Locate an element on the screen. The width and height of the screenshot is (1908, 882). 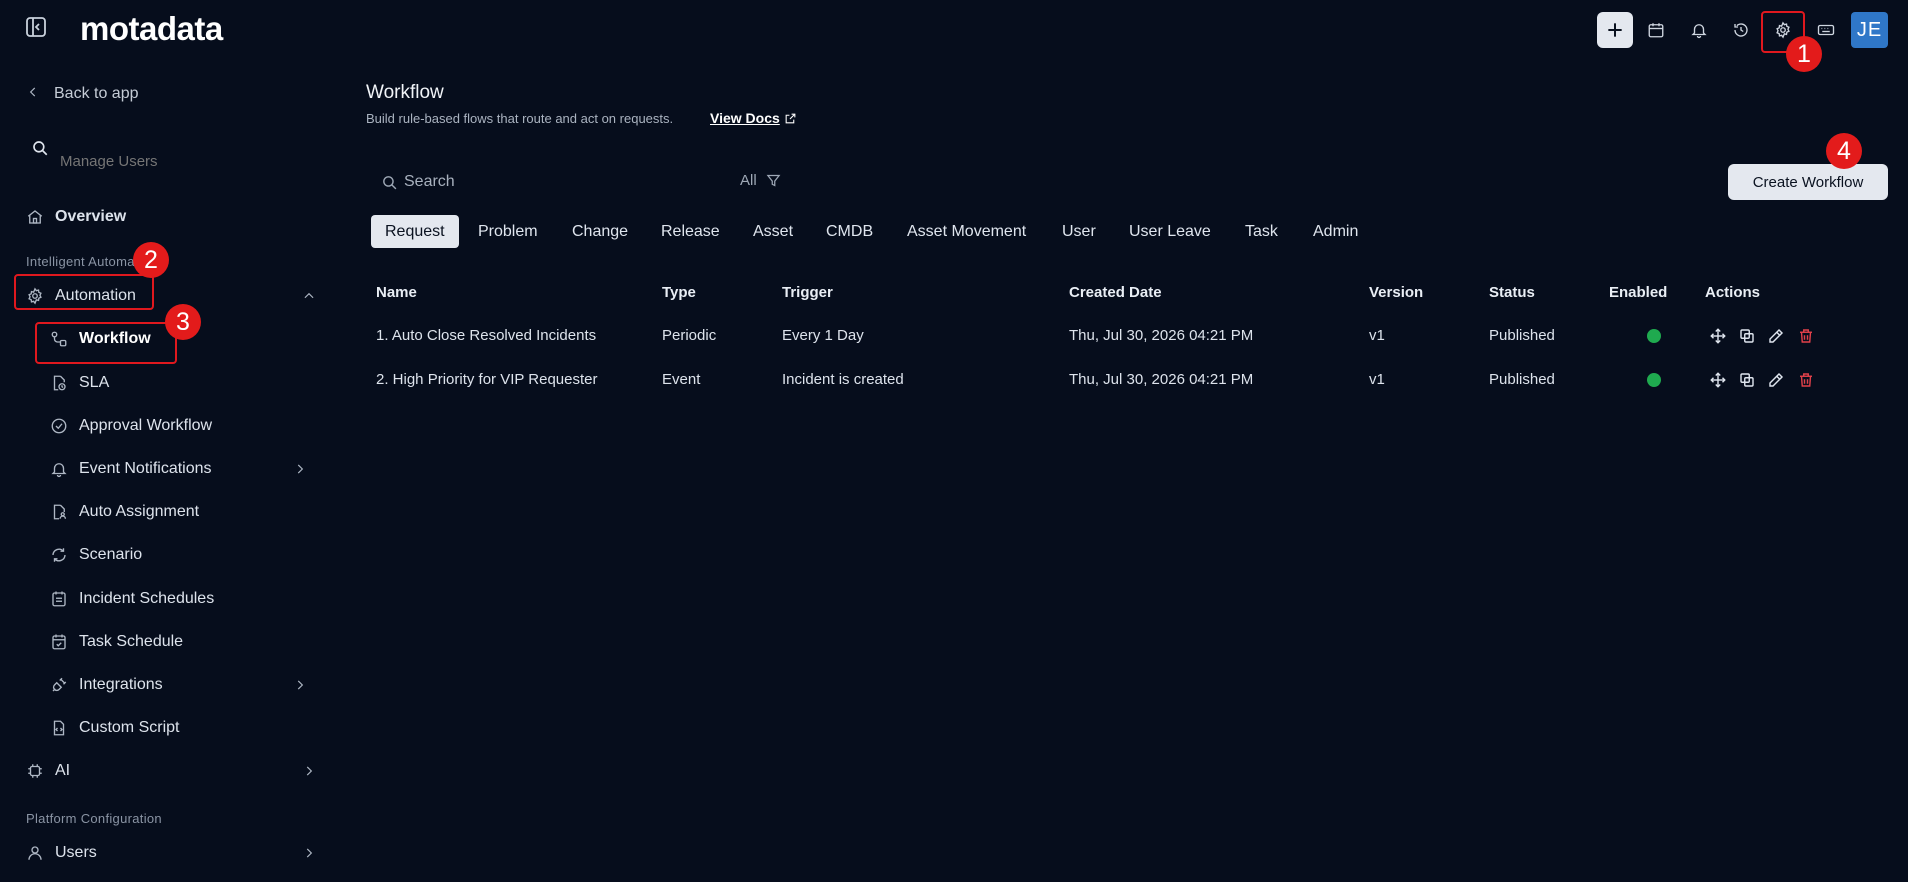
column-header-version: Version is located at coordinates (1396, 292).